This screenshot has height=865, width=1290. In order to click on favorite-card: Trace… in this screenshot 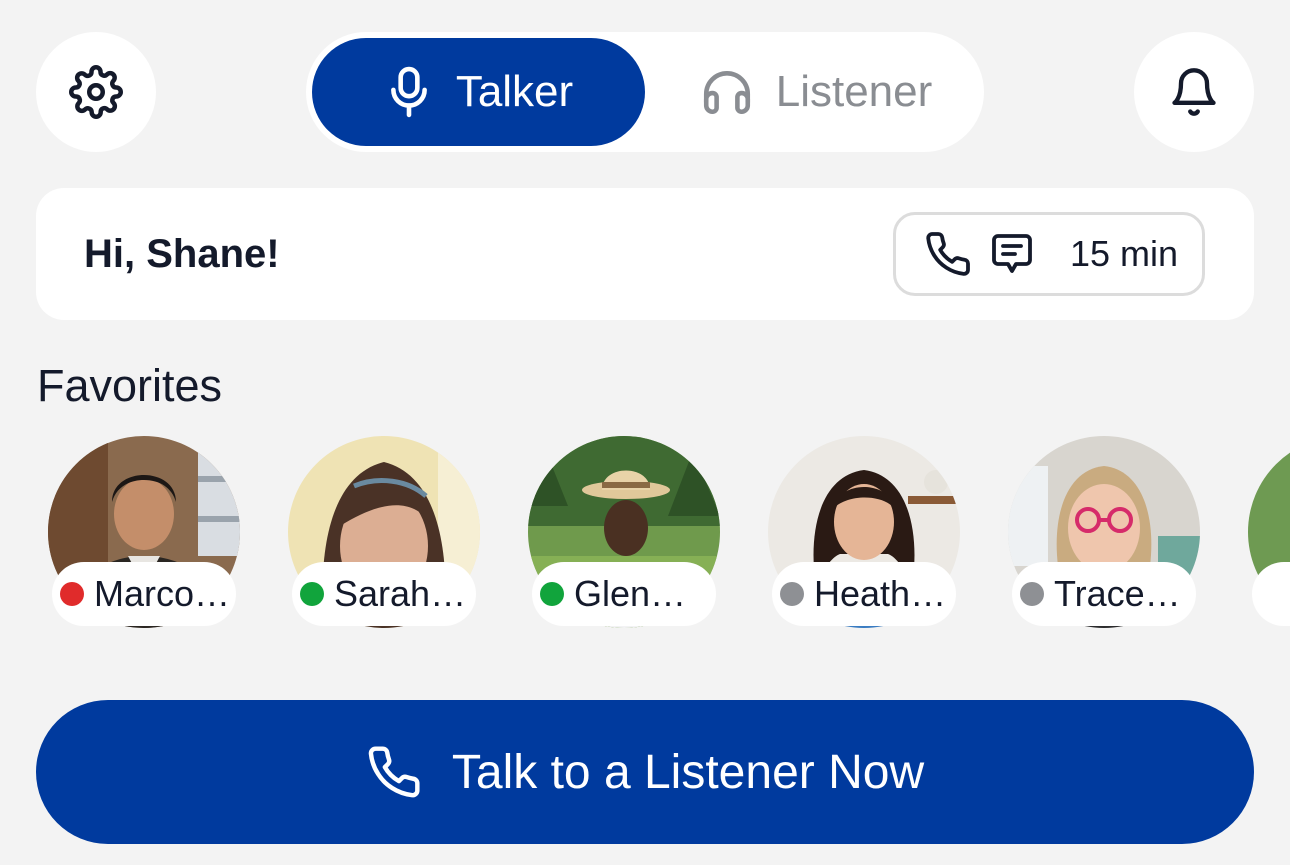, I will do `click(1104, 532)`.